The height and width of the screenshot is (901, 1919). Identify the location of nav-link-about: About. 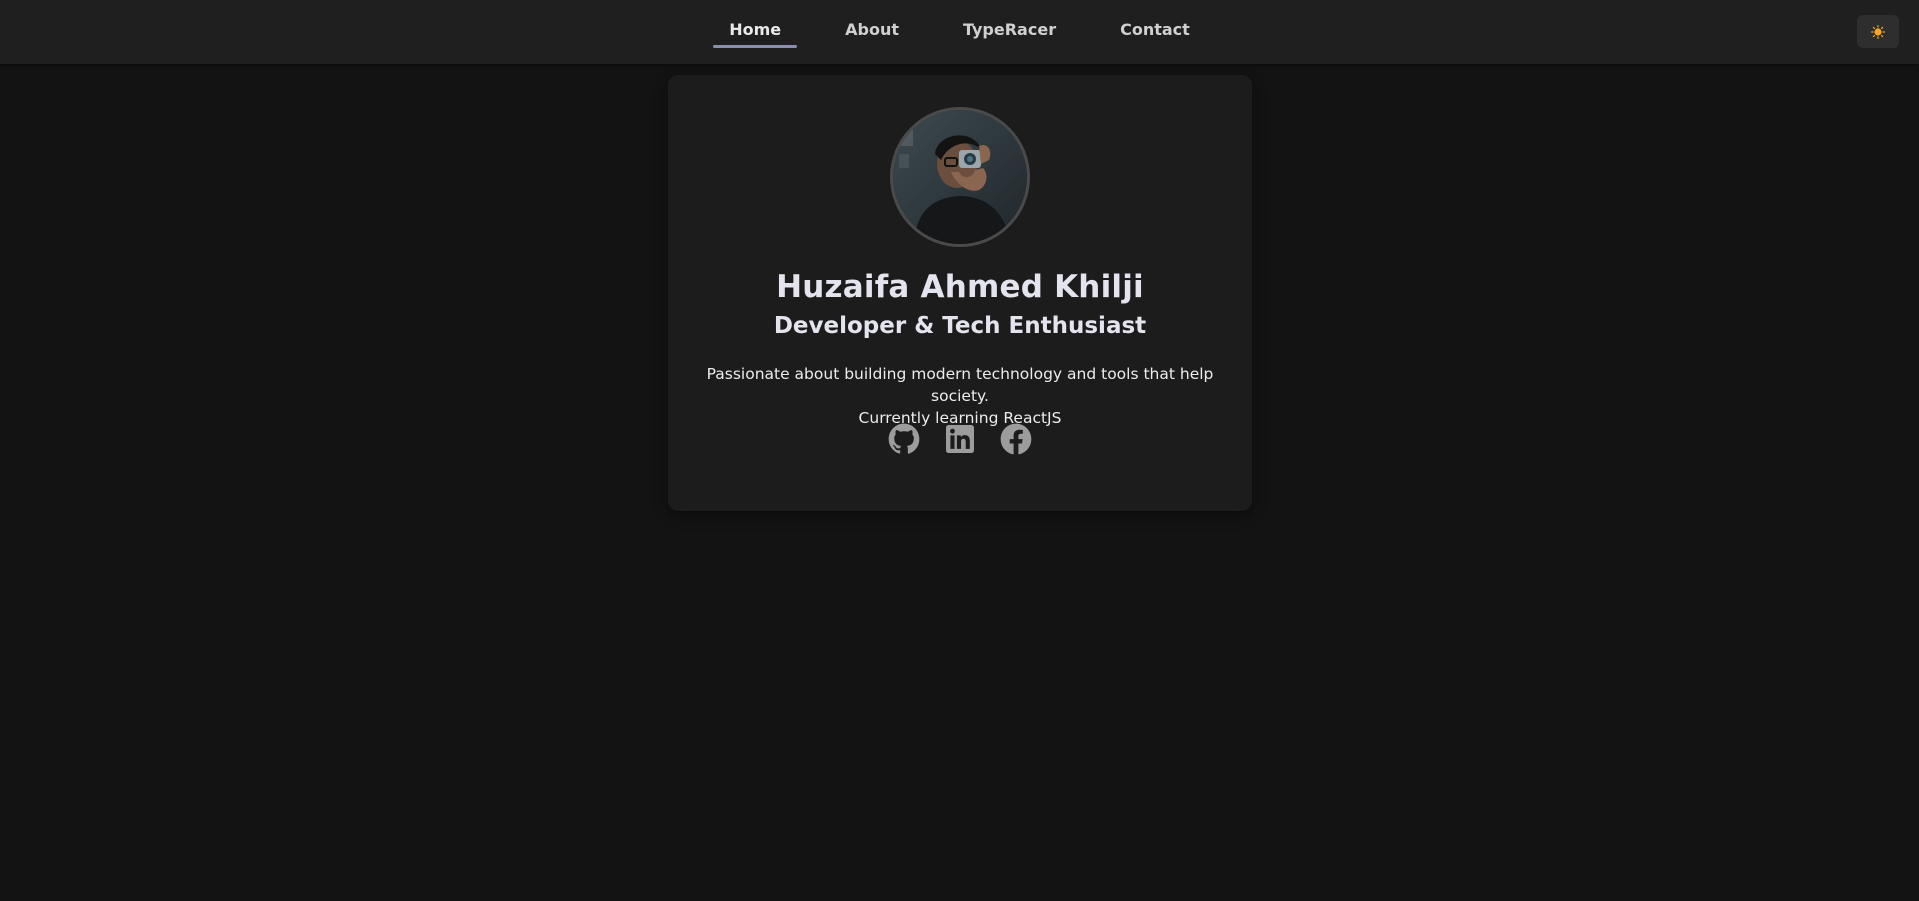
(872, 32).